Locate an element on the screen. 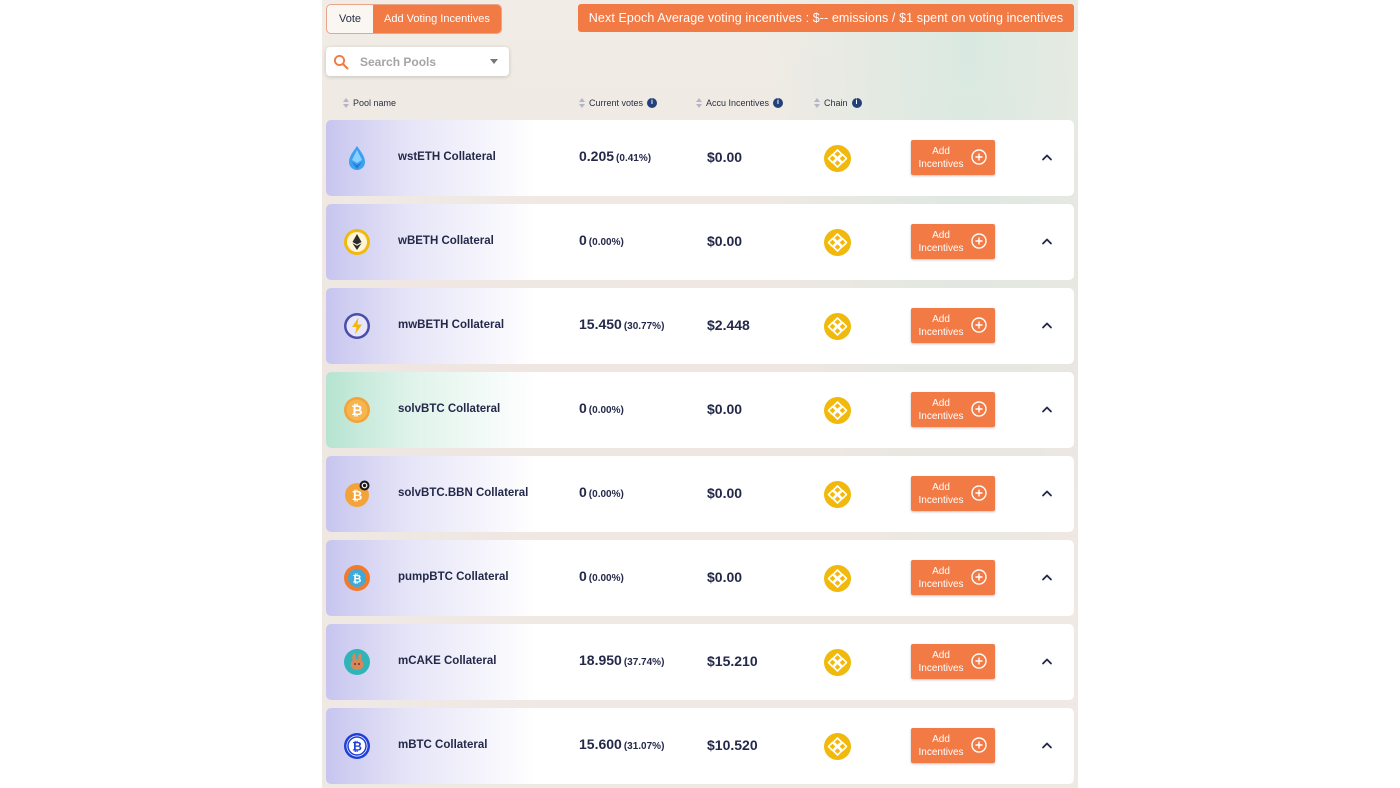 The image size is (1400, 788). column-header-pool-name: Pool name is located at coordinates (369, 103).